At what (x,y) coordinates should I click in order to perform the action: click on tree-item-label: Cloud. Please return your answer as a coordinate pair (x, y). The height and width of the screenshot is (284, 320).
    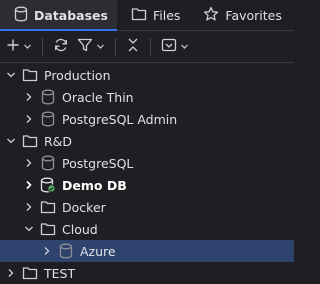
    Looking at the image, I should click on (80, 229).